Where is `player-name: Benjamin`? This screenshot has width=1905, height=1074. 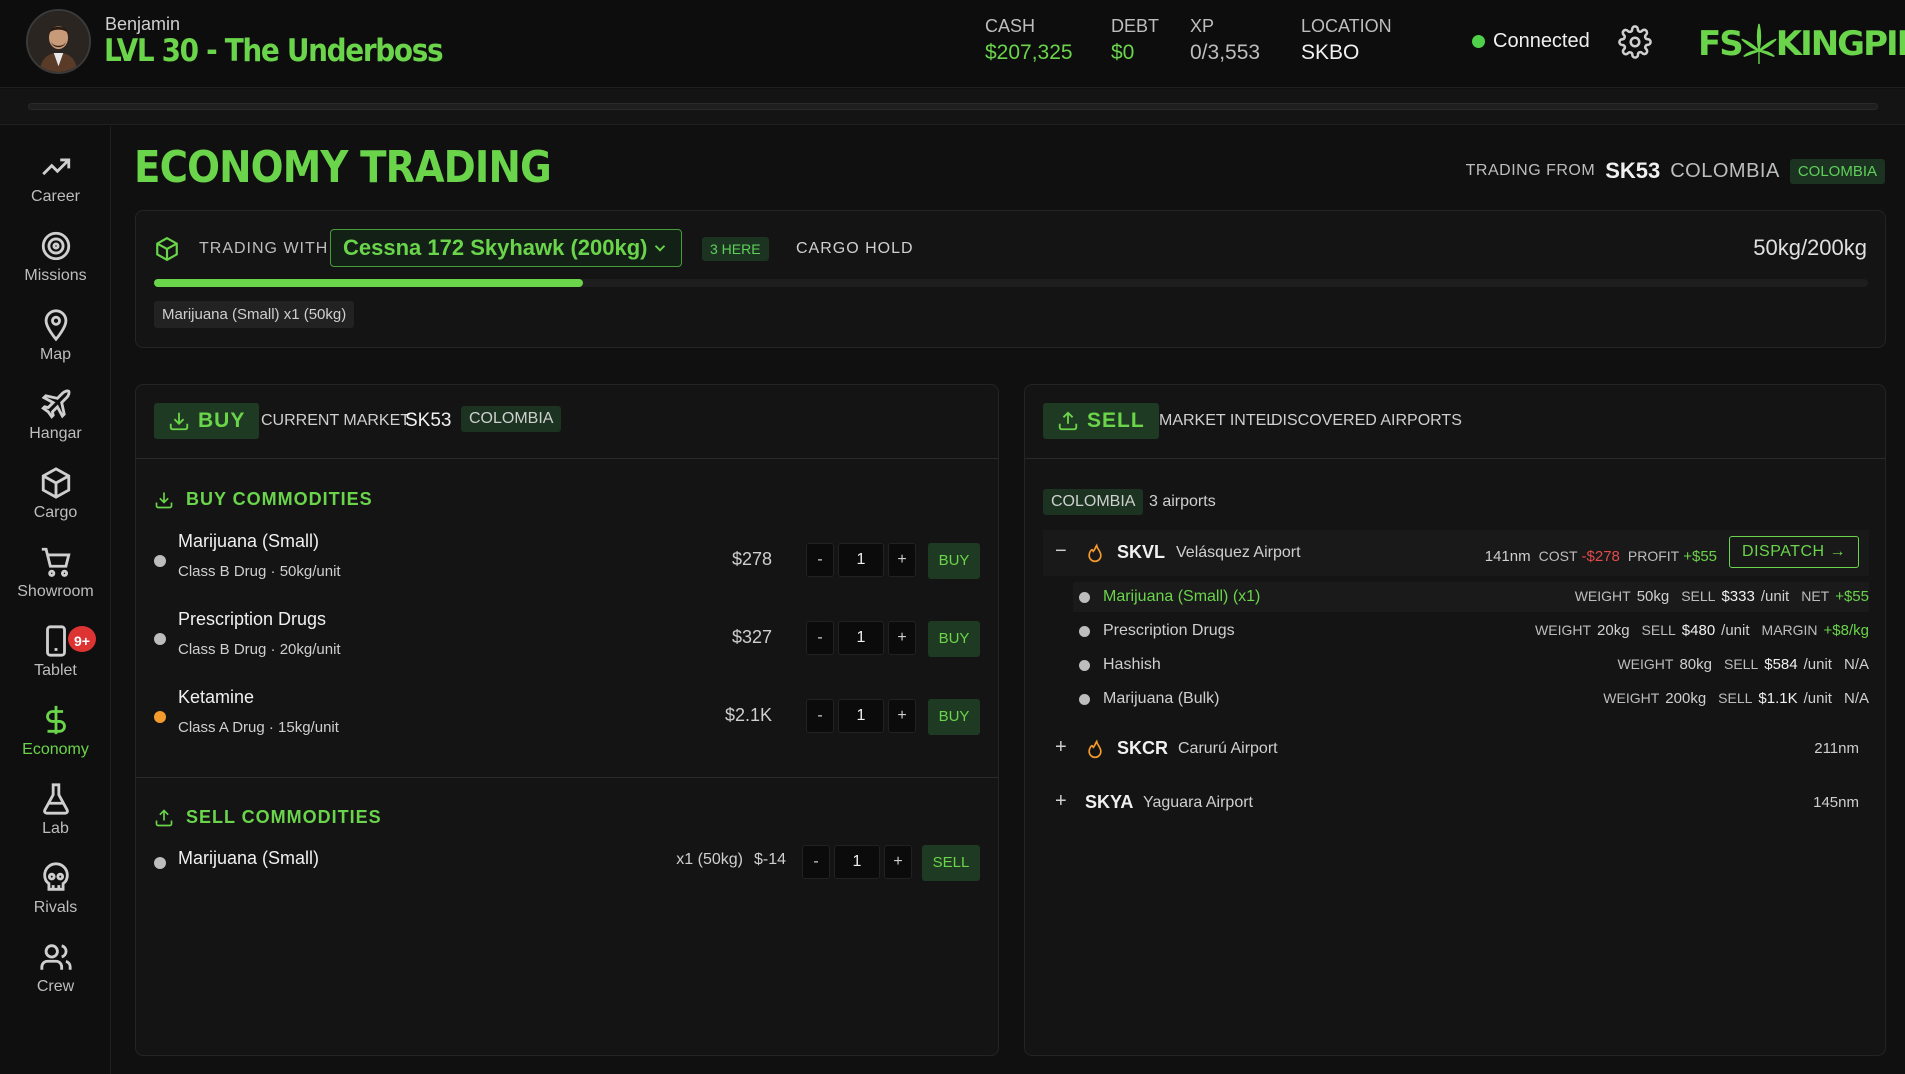
player-name: Benjamin is located at coordinates (143, 24).